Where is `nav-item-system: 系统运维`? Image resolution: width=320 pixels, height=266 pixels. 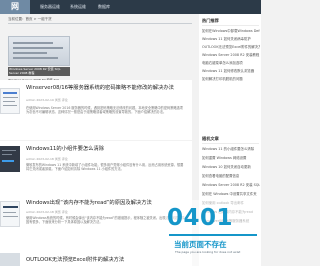
nav-item-system: 系统运维 is located at coordinates (78, 7).